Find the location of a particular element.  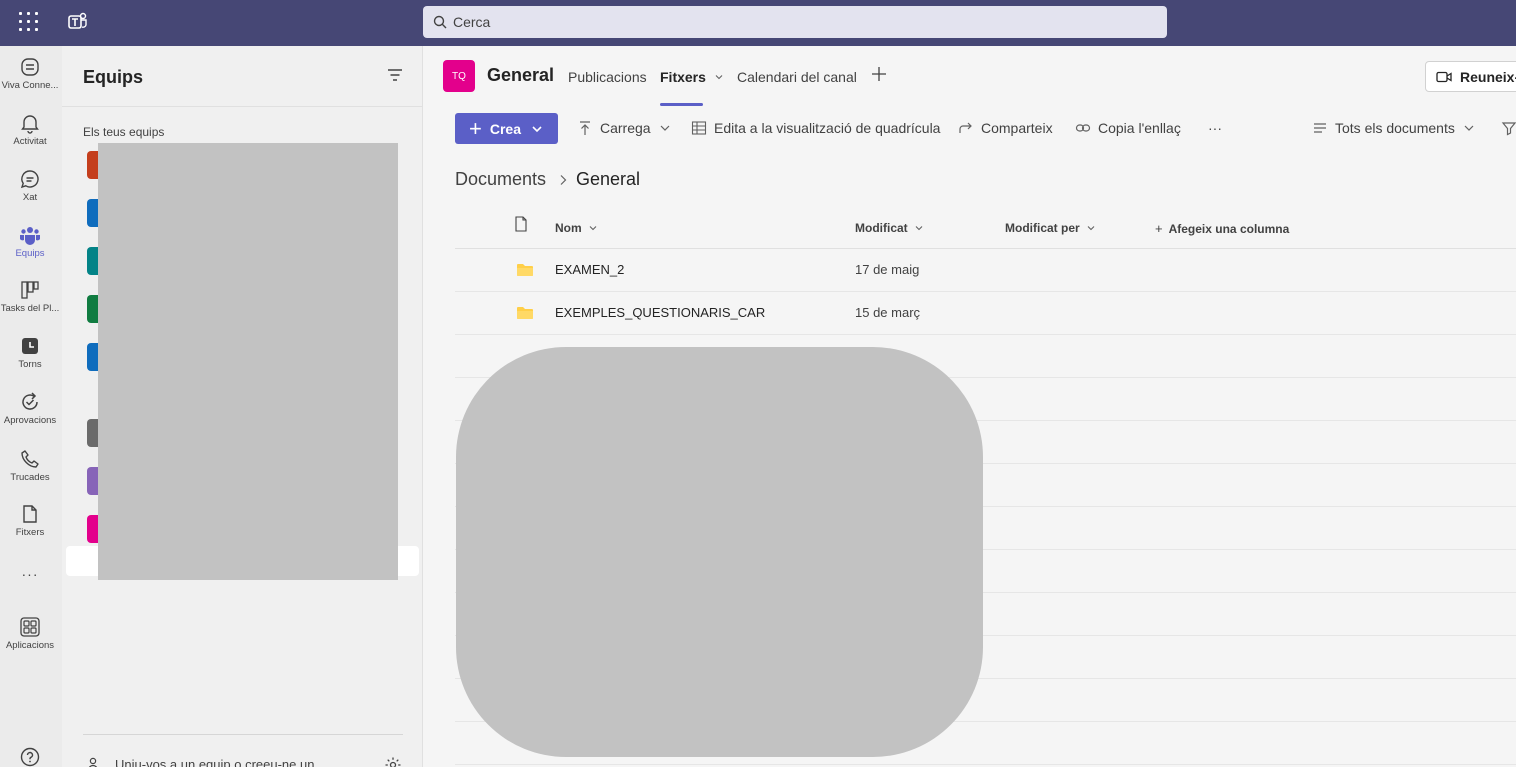

modified-date: 17 de maig is located at coordinates (887, 269).